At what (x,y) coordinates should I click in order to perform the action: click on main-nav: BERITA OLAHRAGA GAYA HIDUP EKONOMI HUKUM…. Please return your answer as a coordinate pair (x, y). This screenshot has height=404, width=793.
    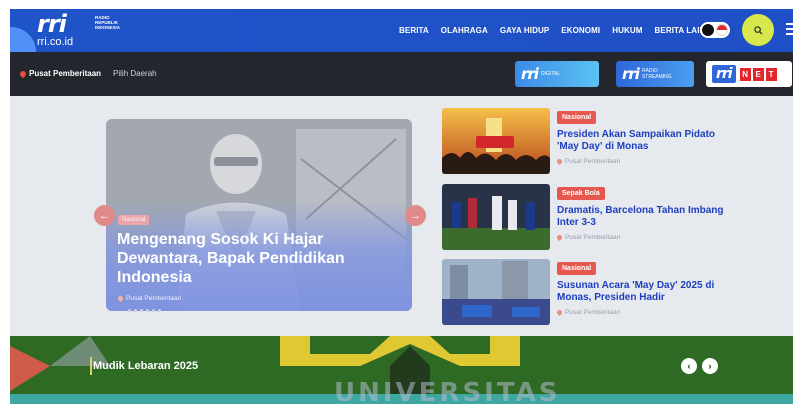
    Looking at the image, I should click on (558, 30).